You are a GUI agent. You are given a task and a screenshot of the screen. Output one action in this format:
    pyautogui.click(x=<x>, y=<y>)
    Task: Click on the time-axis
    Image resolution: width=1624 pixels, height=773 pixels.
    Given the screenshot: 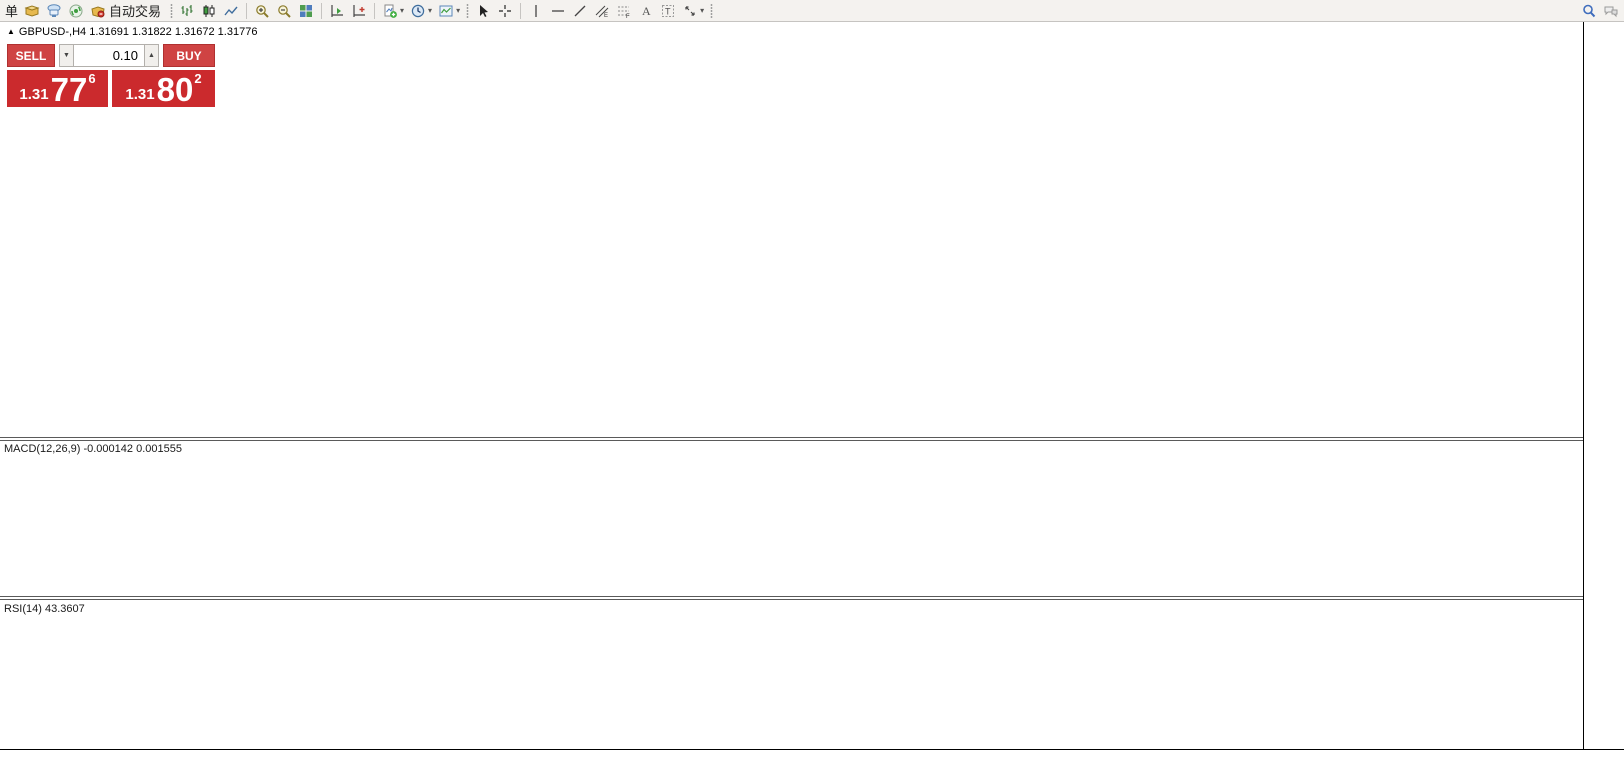 What is the action you would take?
    pyautogui.click(x=812, y=761)
    